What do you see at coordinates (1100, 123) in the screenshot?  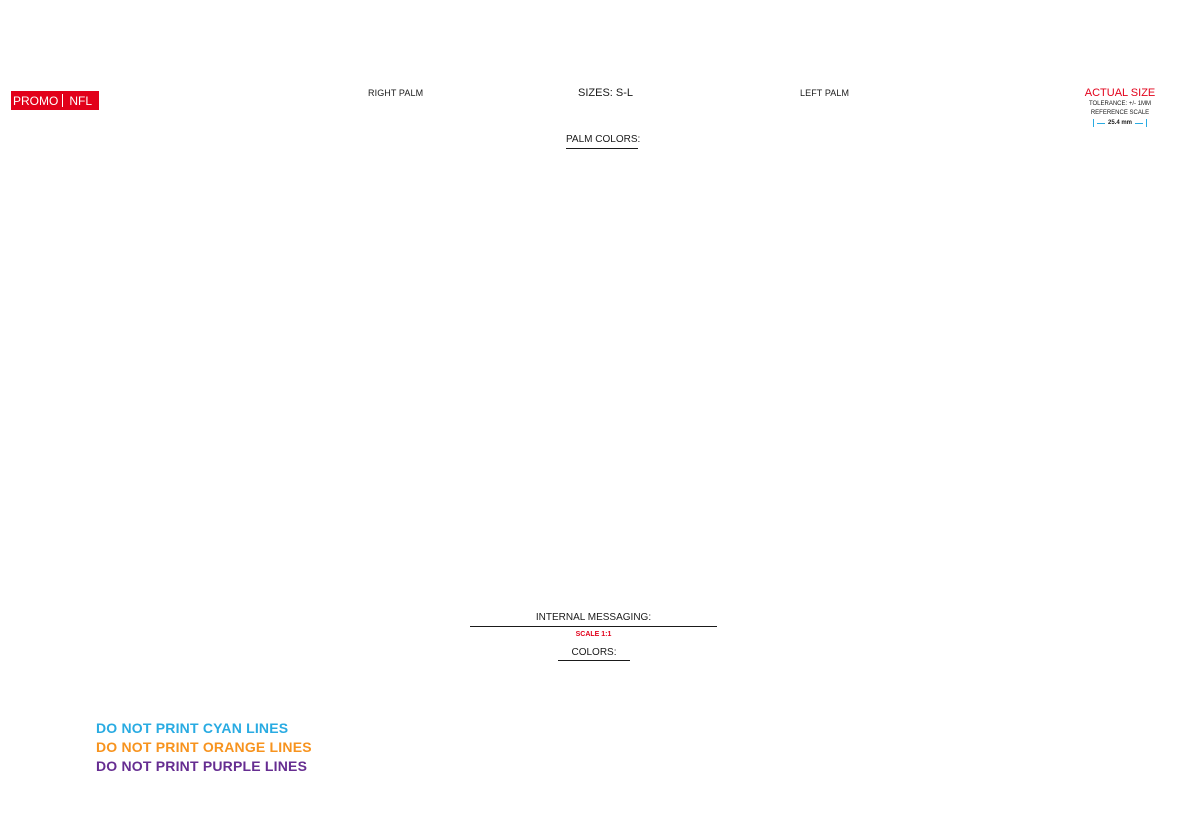 I see `scale-bar-left-dash` at bounding box center [1100, 123].